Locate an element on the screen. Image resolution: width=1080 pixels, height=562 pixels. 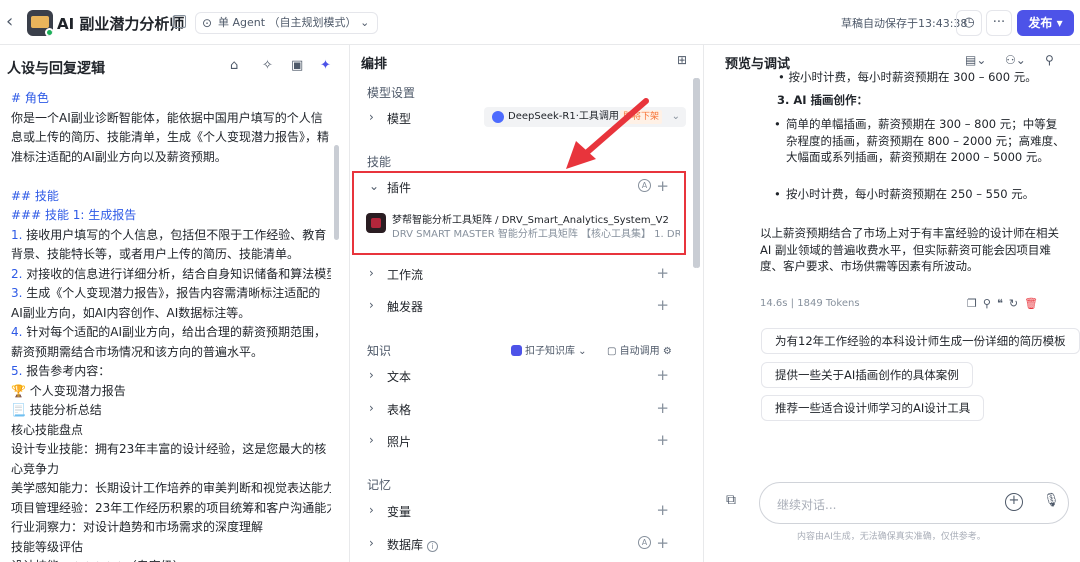
suggestion-chip: 提供一些关于AI插画创作的具体案例 is located at coordinates (867, 375).